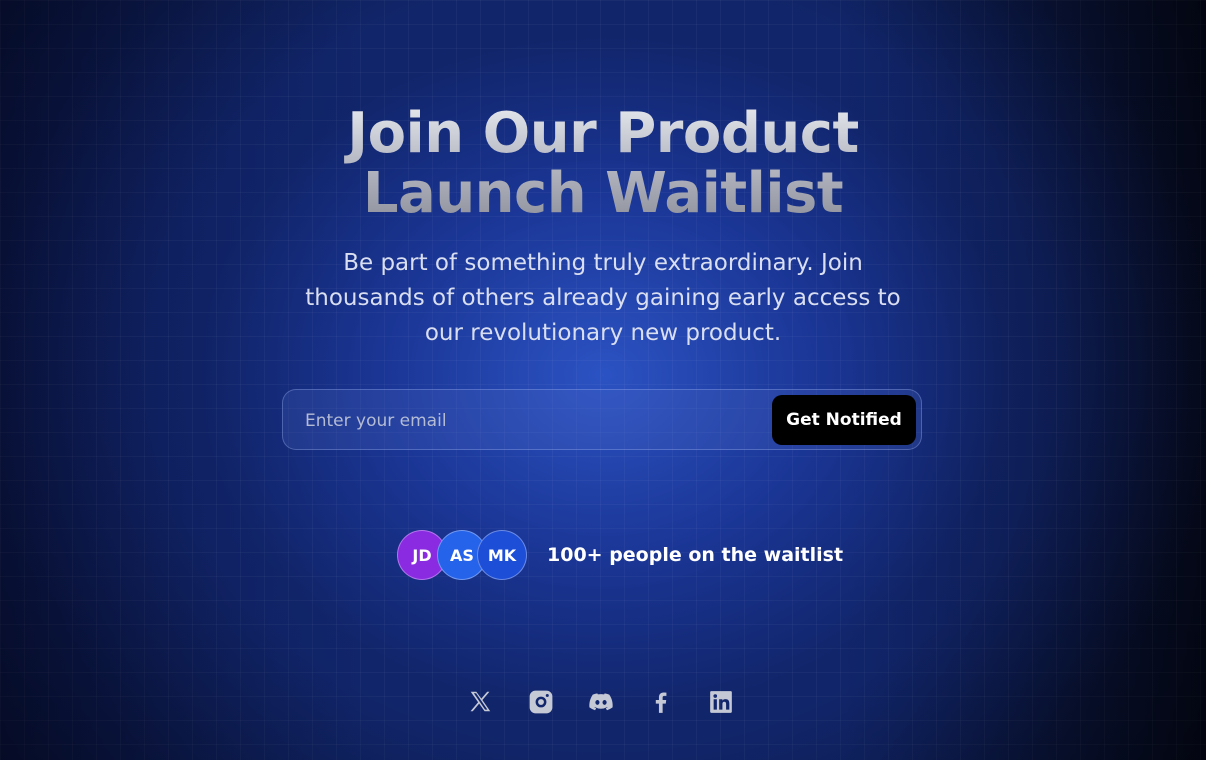 The image size is (1206, 760). Describe the element at coordinates (603, 133) in the screenshot. I see `page-title-line-1: Join Our Product` at that location.